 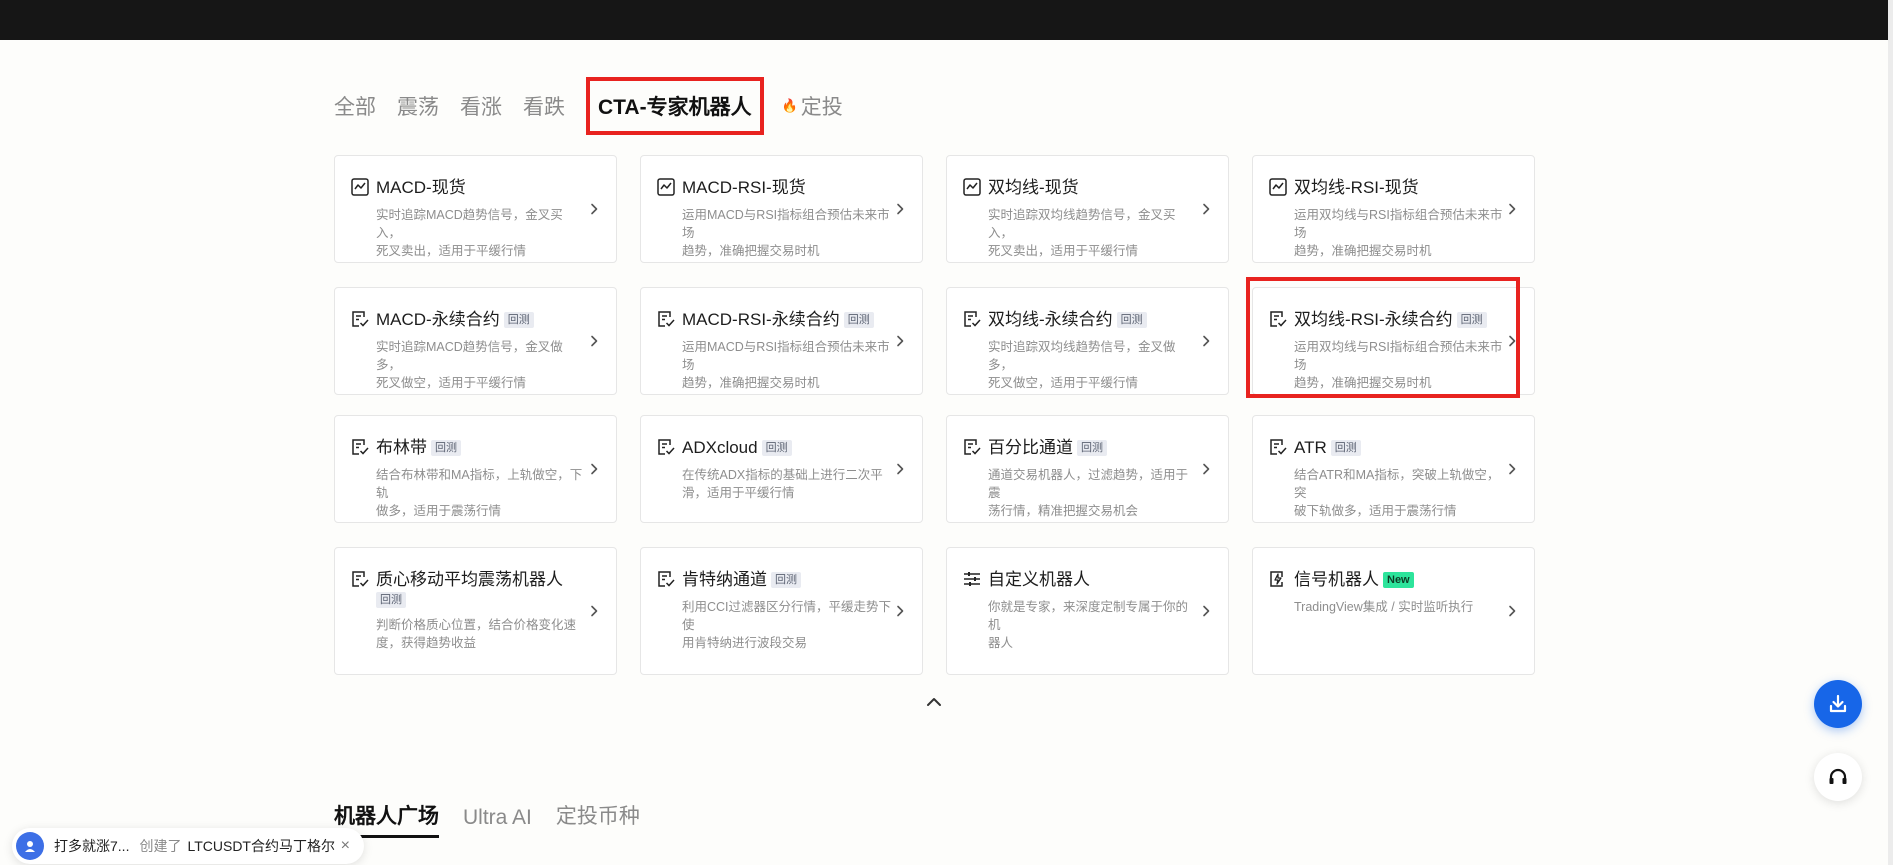 What do you see at coordinates (497, 822) in the screenshot?
I see `section-tab-1: Ultra AI` at bounding box center [497, 822].